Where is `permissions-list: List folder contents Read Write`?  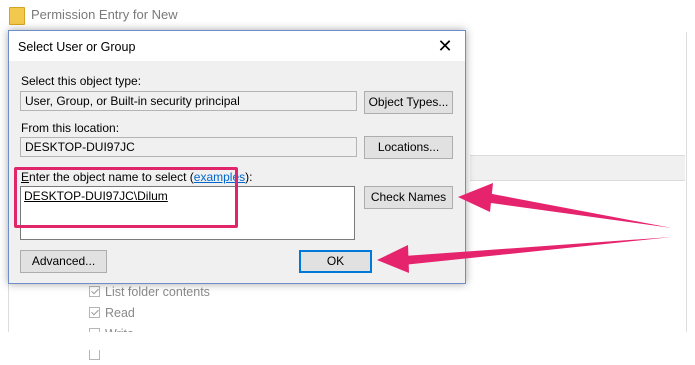
permissions-list: List folder contents Read Write is located at coordinates (149, 323).